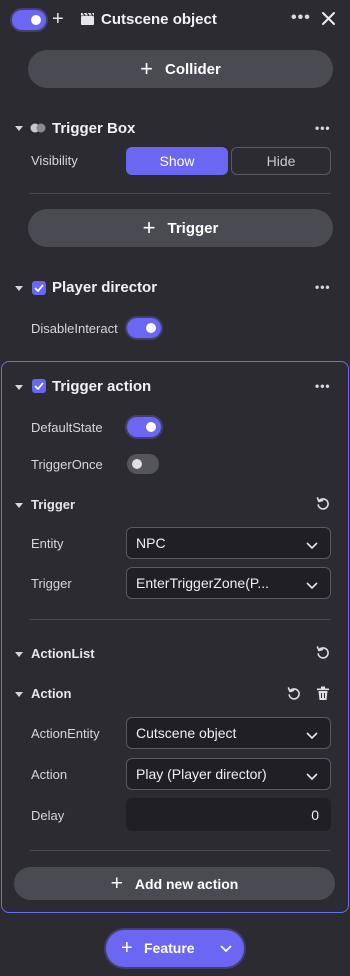  I want to click on header: + Cutscene object •••, so click(175, 20).